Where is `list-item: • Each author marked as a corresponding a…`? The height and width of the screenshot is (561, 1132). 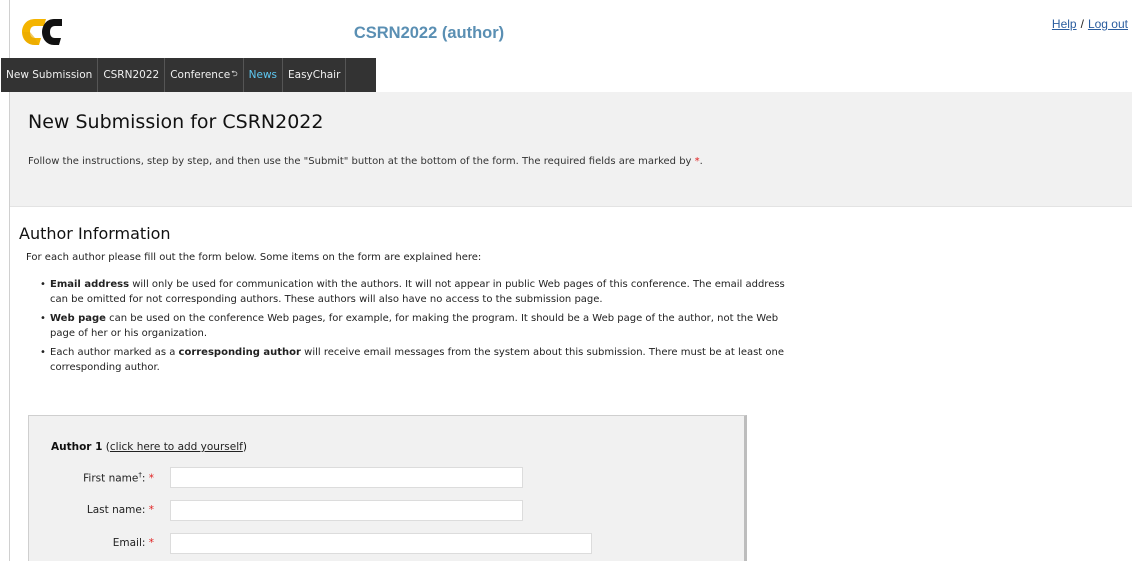 list-item: • Each author marked as a corresponding a… is located at coordinates (420, 360).